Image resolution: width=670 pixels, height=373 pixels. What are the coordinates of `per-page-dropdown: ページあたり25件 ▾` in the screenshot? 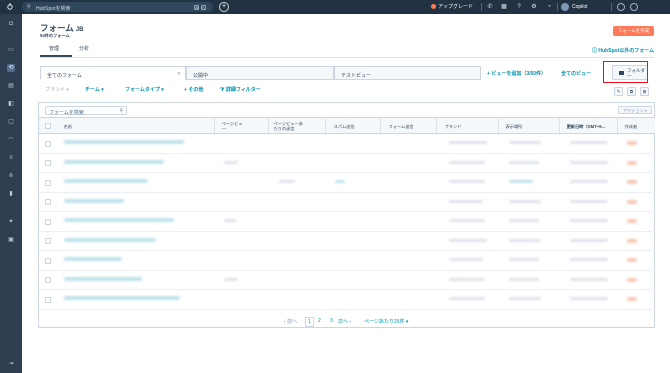 It's located at (386, 321).